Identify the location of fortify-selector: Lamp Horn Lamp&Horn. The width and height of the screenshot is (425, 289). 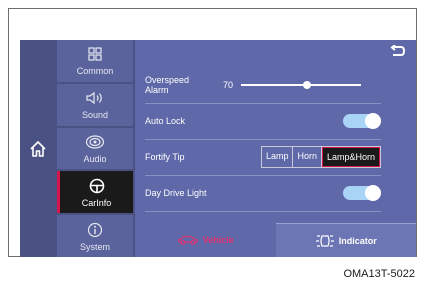
(320, 157).